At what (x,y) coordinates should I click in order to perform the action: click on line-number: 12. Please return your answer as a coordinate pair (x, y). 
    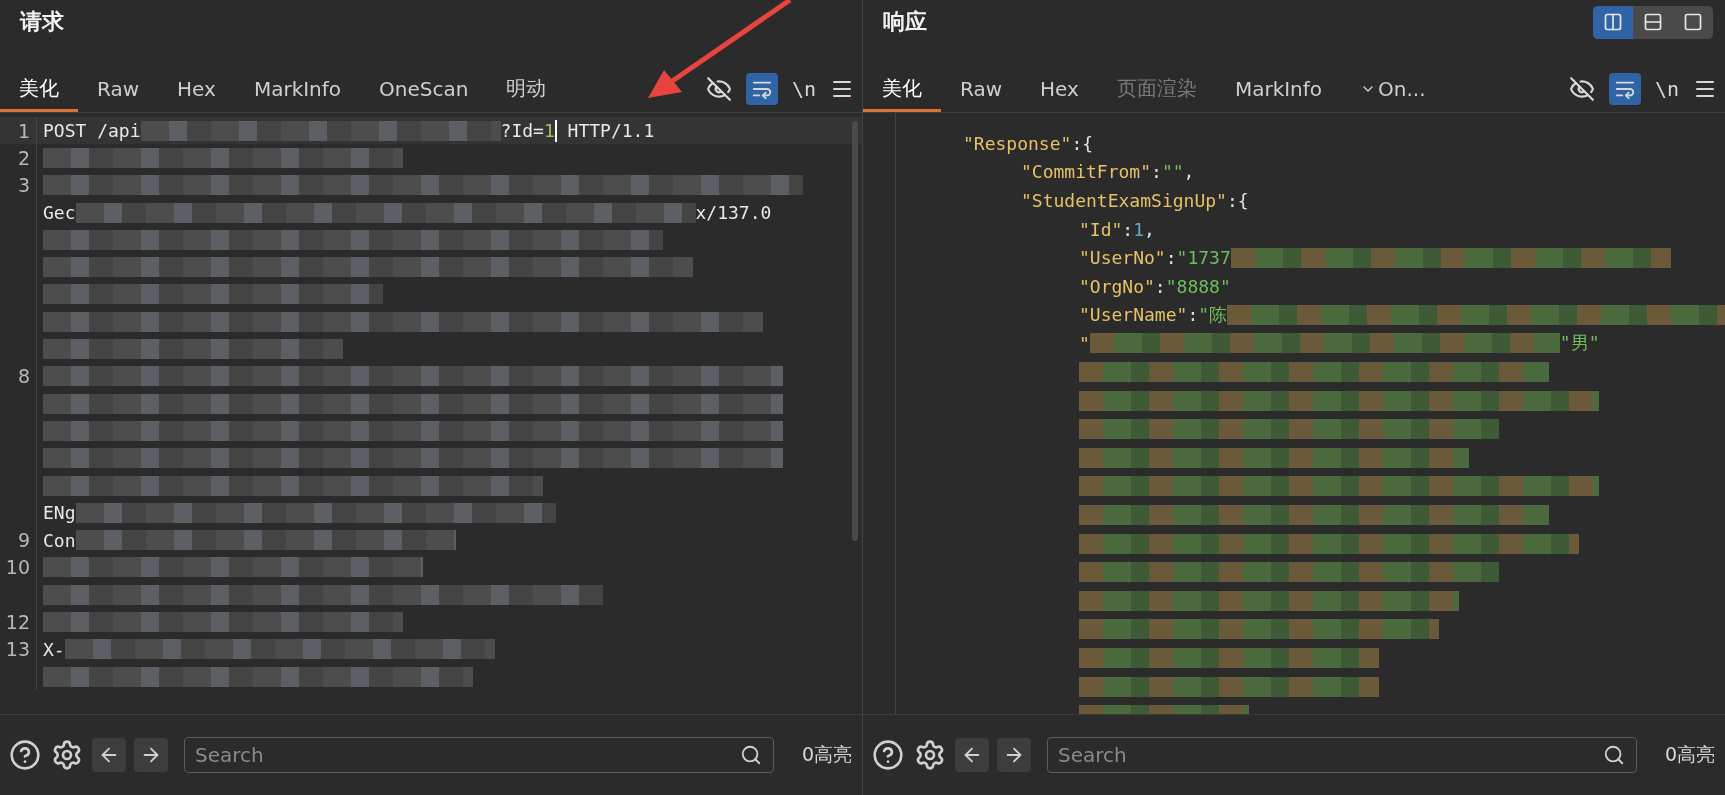
    Looking at the image, I should click on (18, 622).